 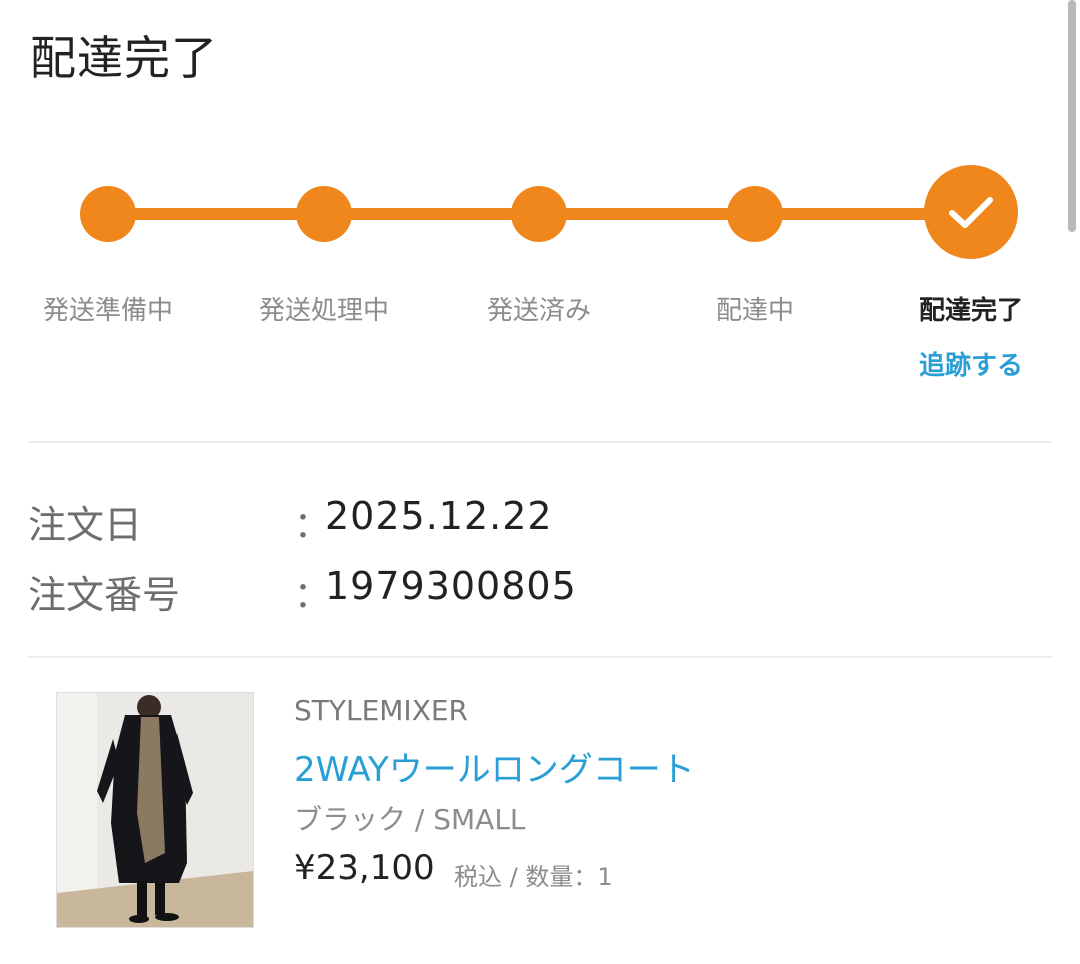 What do you see at coordinates (381, 710) in the screenshot?
I see `product-brand: STYLEMIXER` at bounding box center [381, 710].